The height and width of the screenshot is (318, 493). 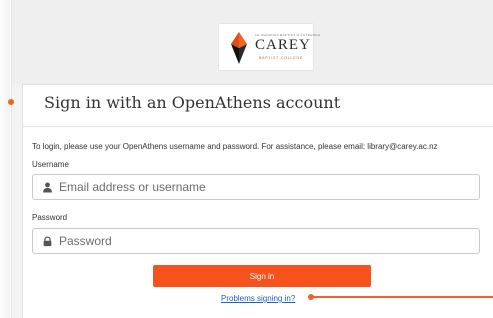 I want to click on page-title: Sign in with an OpenAthens account, so click(x=192, y=102).